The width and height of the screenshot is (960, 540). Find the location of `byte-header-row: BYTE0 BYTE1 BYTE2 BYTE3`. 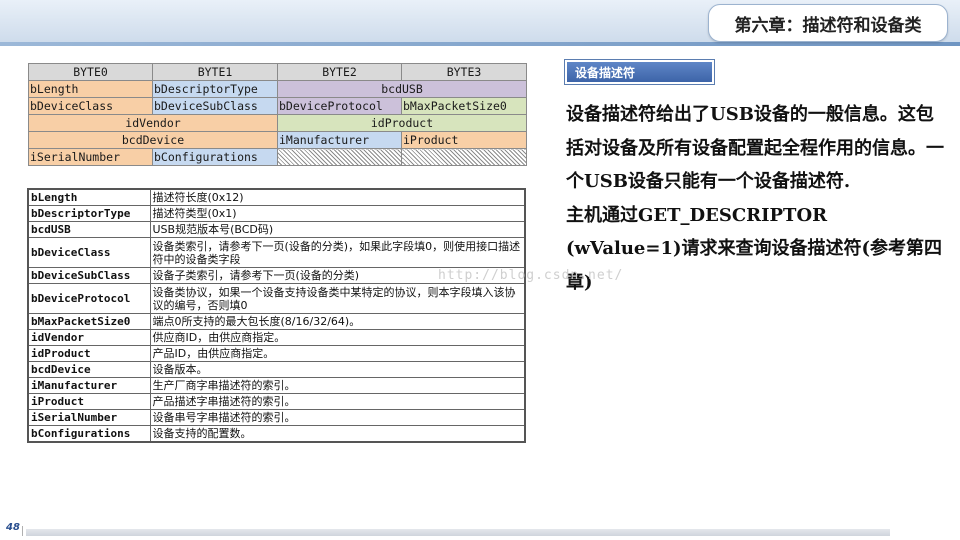

byte-header-row: BYTE0 BYTE1 BYTE2 BYTE3 is located at coordinates (277, 72).